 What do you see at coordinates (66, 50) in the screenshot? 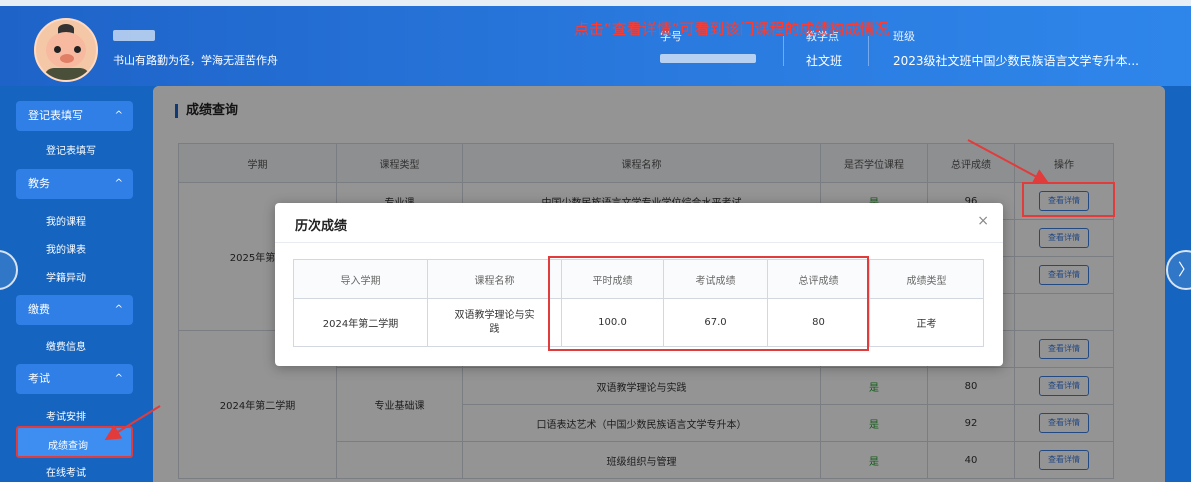
I see `avatar` at bounding box center [66, 50].